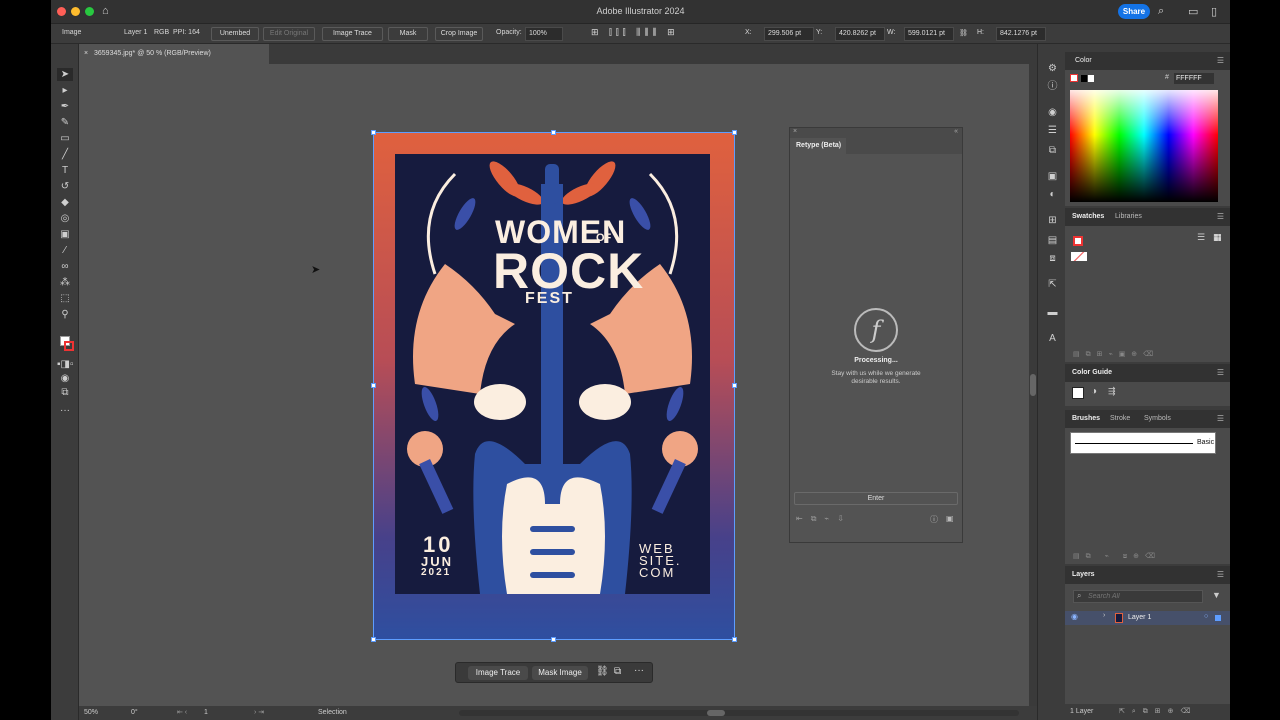  I want to click on direct-selection-tool-icon: ▸, so click(65, 90).